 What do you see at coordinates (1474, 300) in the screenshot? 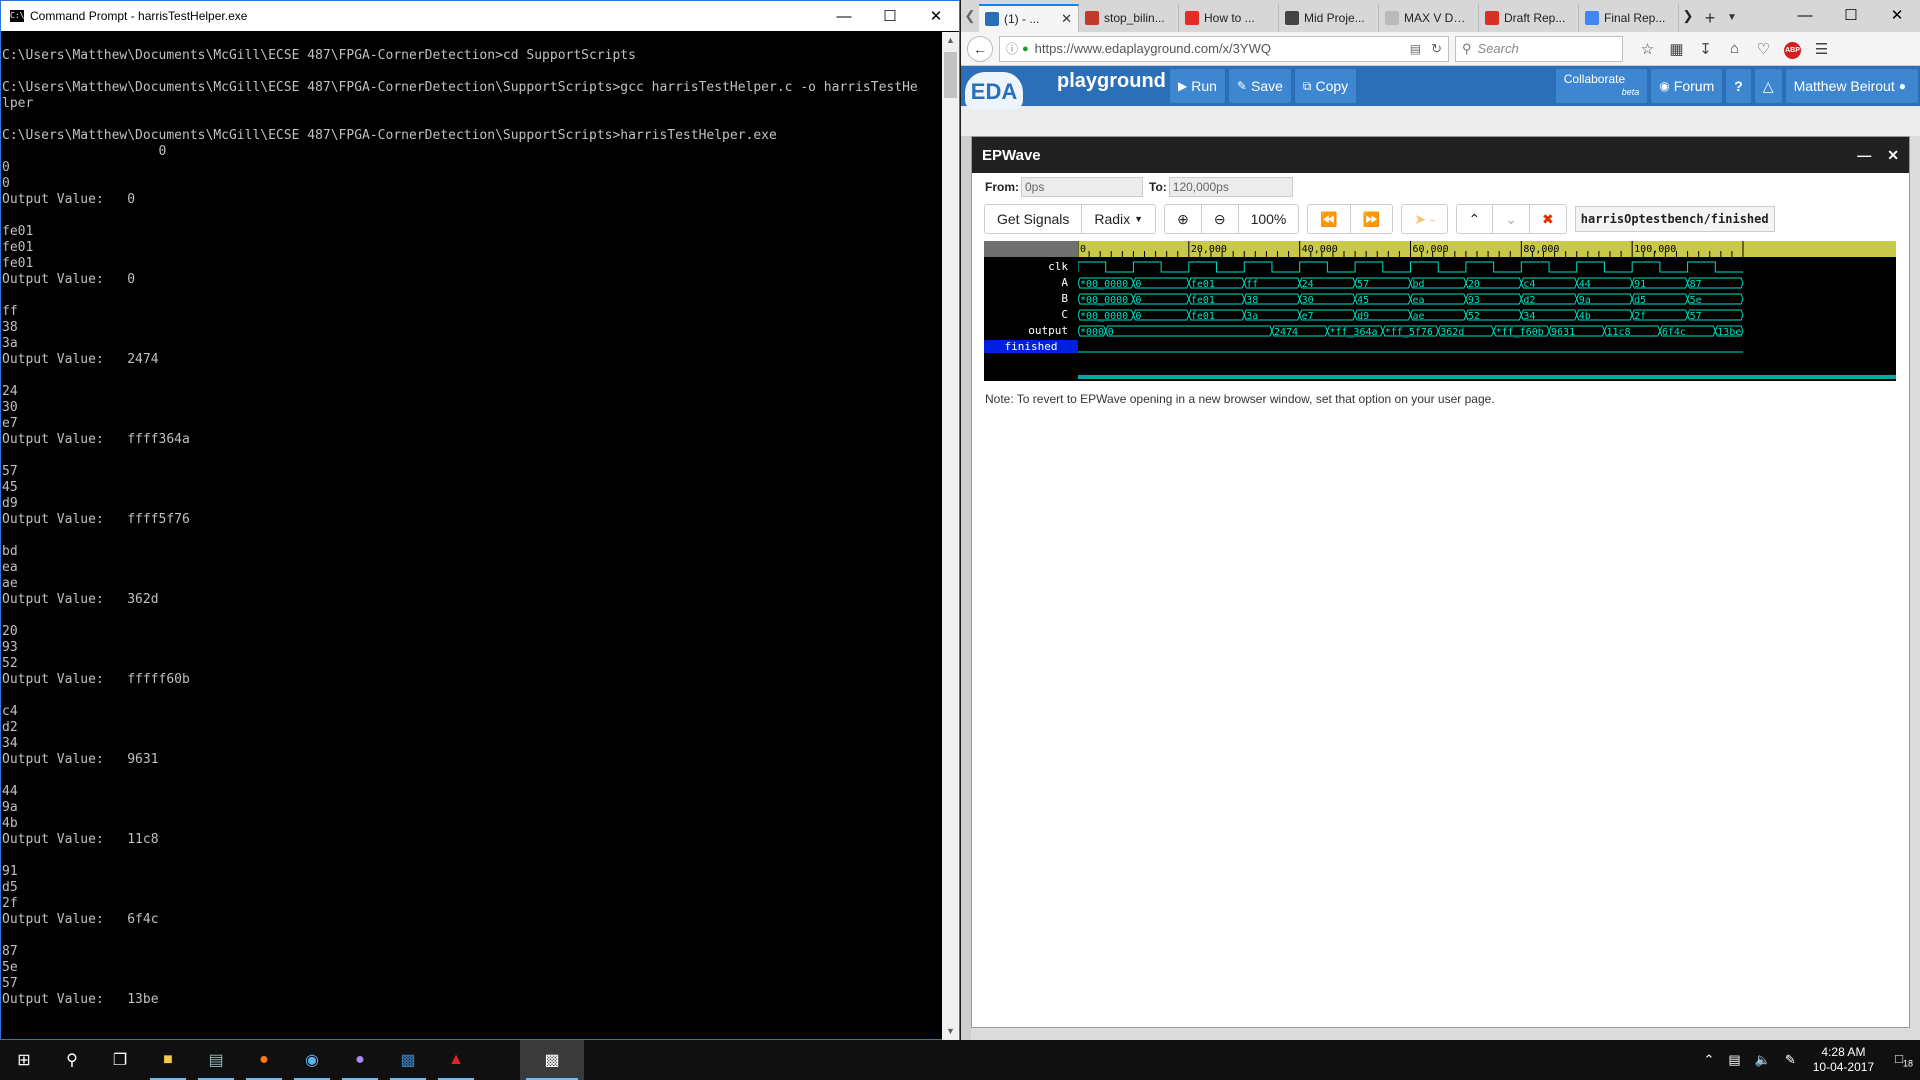
I see `bus-value: 93` at bounding box center [1474, 300].